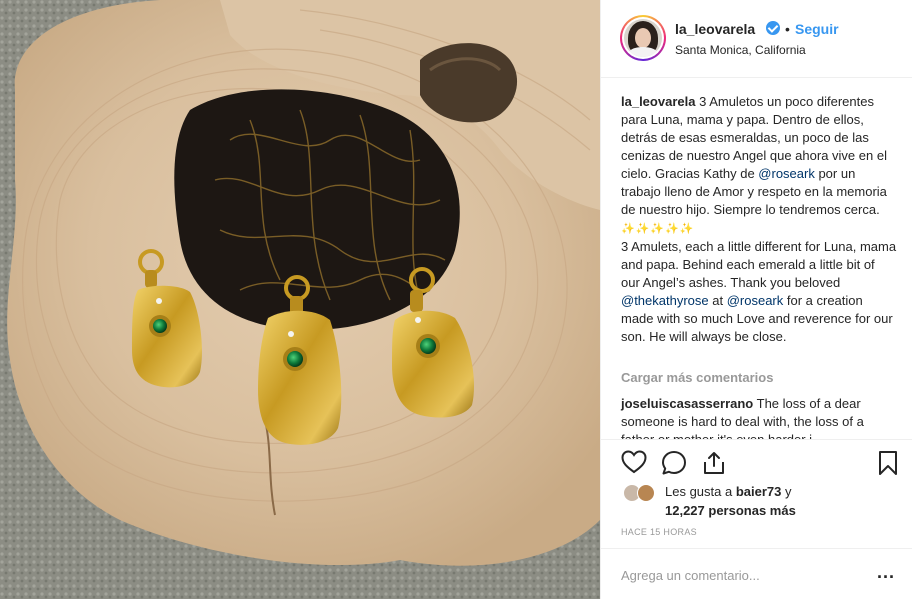 Image resolution: width=912 pixels, height=599 pixels. I want to click on verified-badge-icon, so click(773, 28).